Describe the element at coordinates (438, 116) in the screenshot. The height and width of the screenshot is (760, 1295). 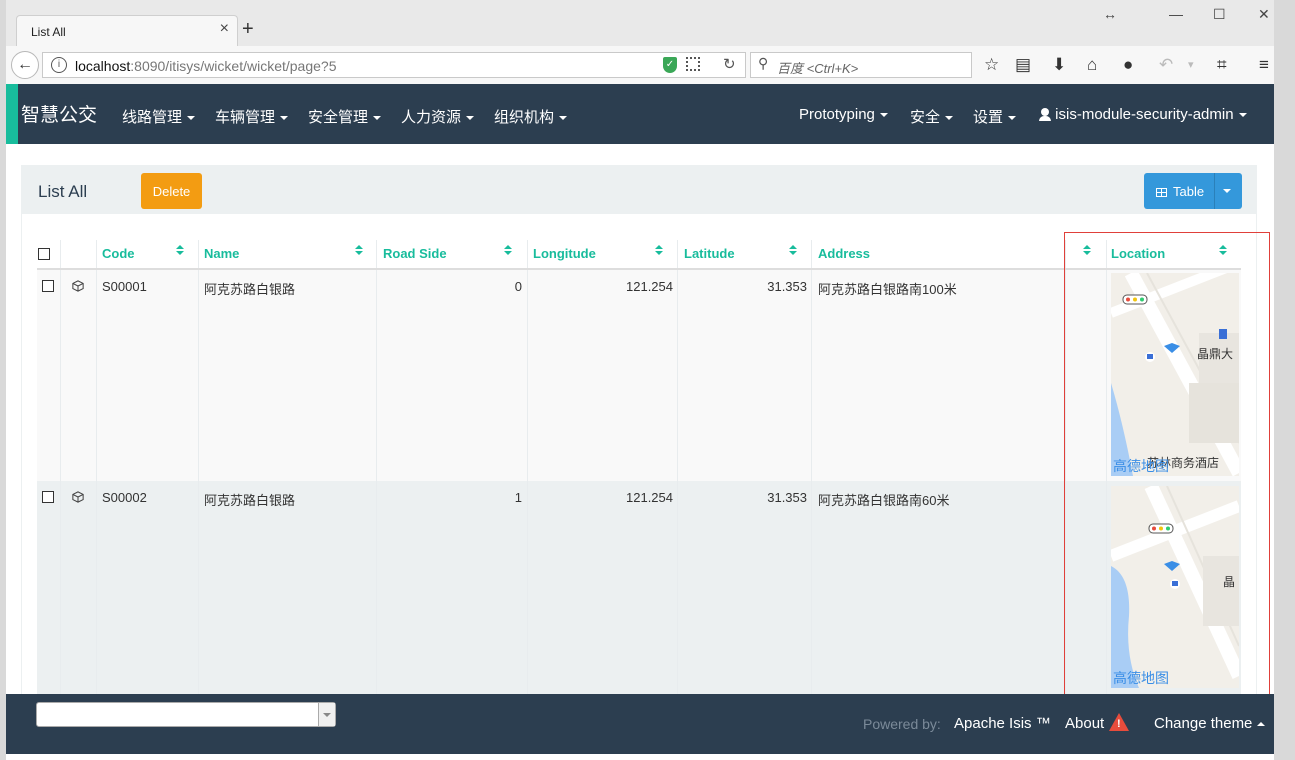
I see `menu-human-resources: 人力资源` at that location.